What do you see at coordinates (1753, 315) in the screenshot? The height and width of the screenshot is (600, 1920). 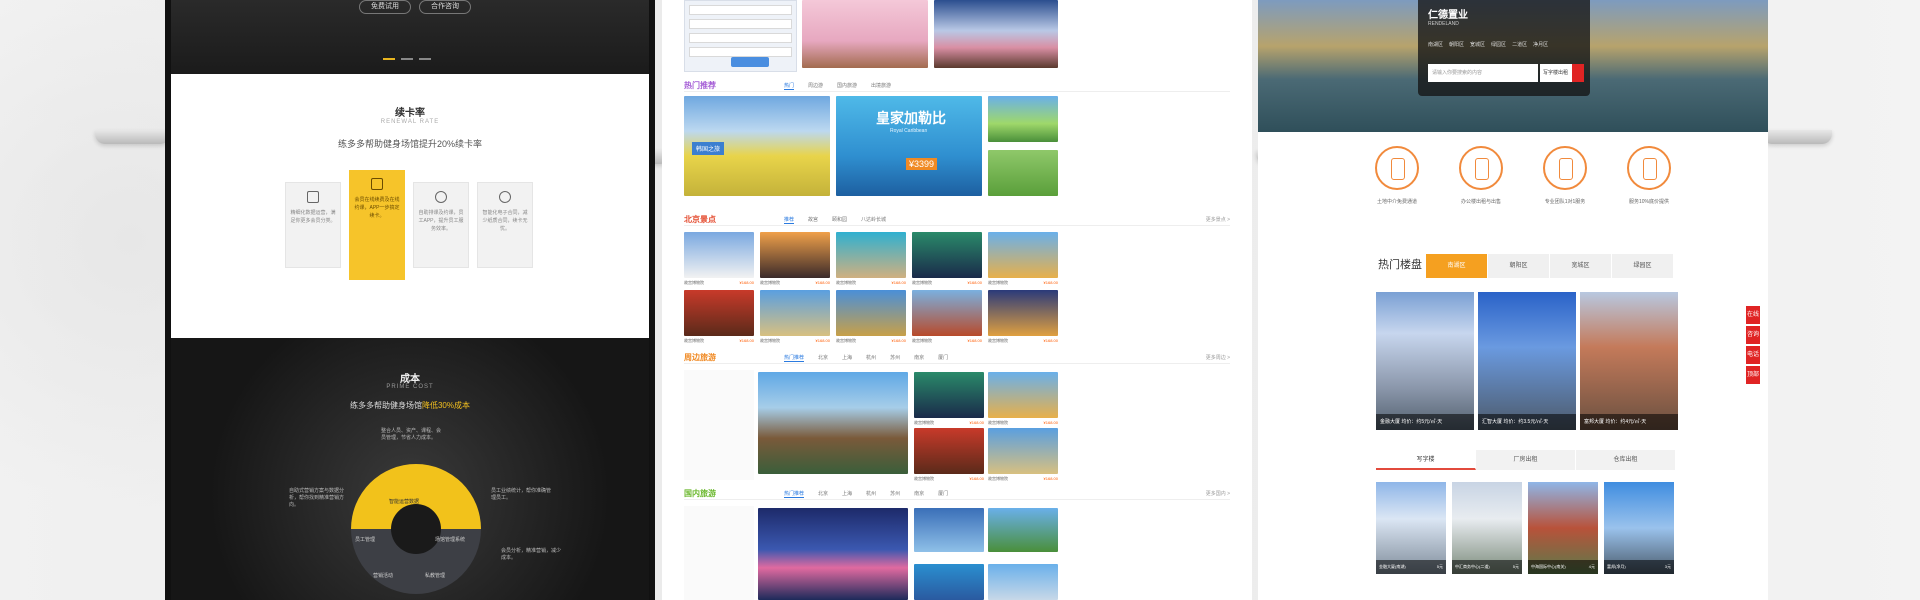 I see `float-online: 在线` at bounding box center [1753, 315].